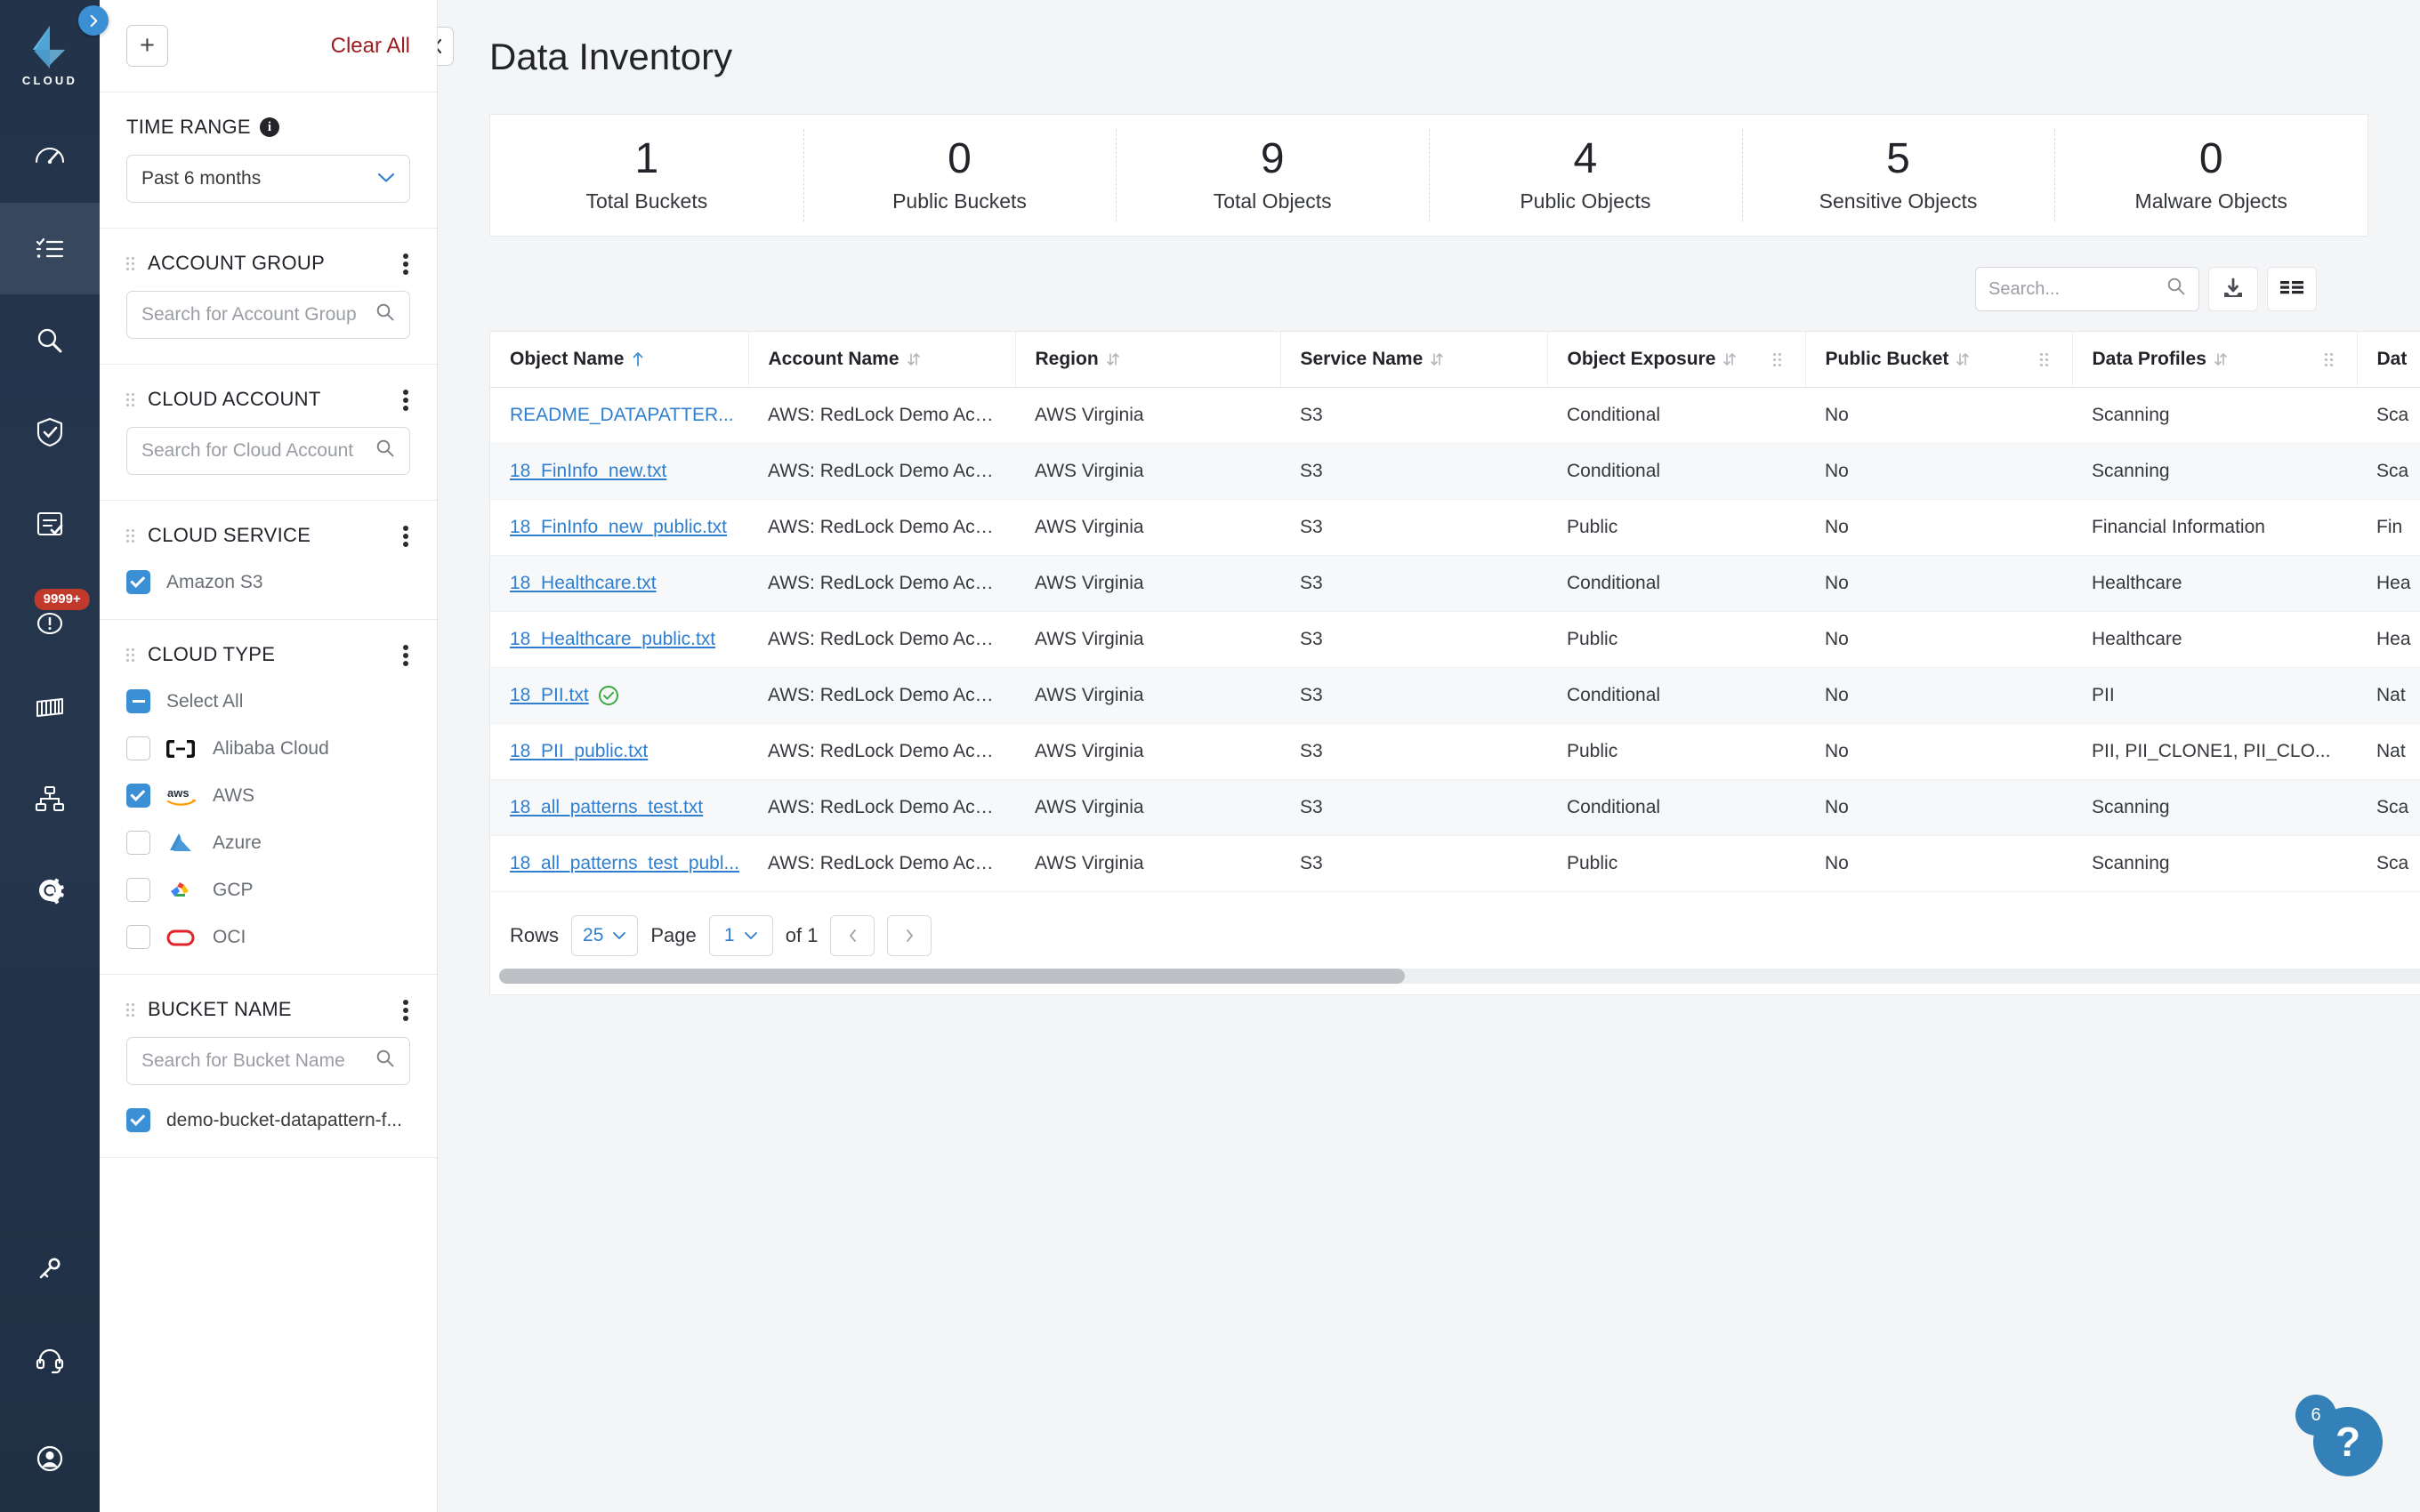 Image resolution: width=2420 pixels, height=1512 pixels. What do you see at coordinates (269, 127) in the screenshot?
I see `info-icon: i` at bounding box center [269, 127].